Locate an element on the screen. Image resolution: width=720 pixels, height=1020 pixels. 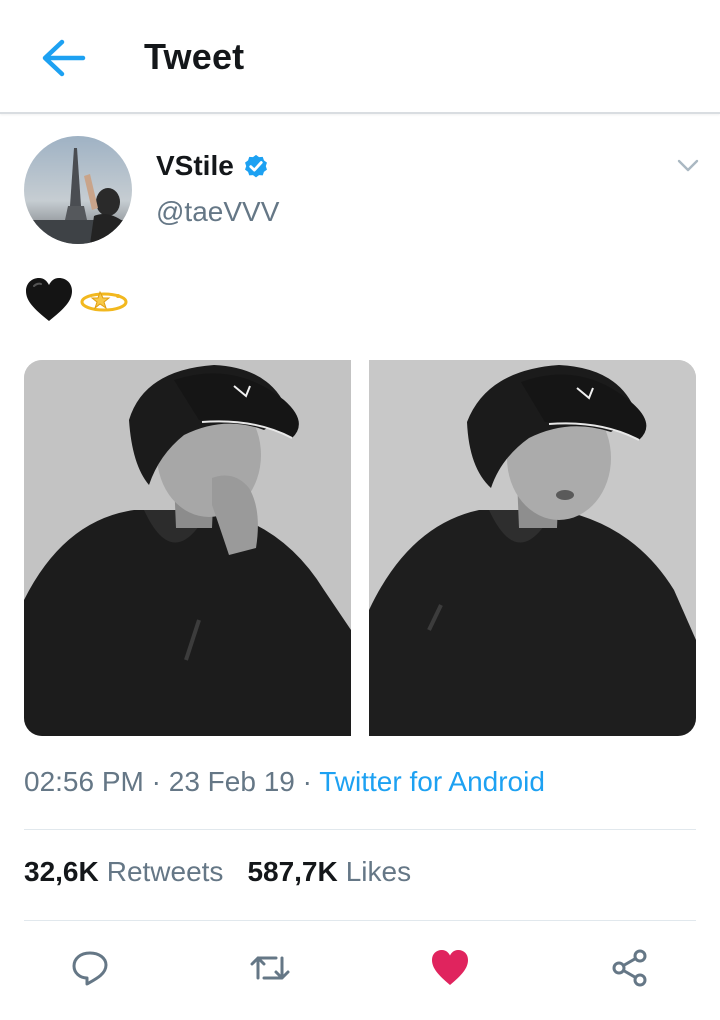
retweets-stat: 32,6K Retweets is located at coordinates (123, 872).